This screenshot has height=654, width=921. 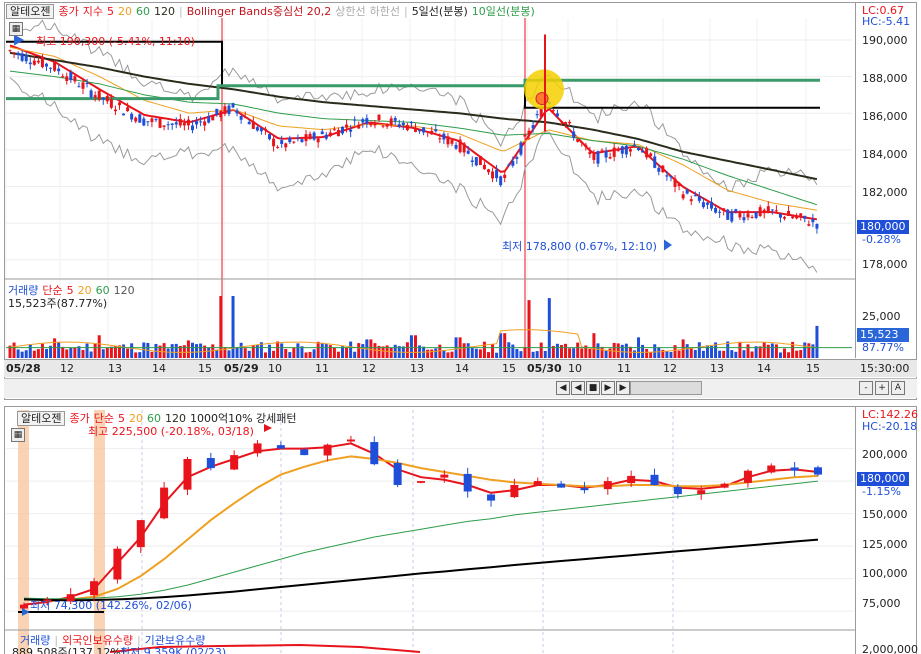 I want to click on daily-volume-low-note: 최저 9,359K (02/23), so click(x=173, y=650).